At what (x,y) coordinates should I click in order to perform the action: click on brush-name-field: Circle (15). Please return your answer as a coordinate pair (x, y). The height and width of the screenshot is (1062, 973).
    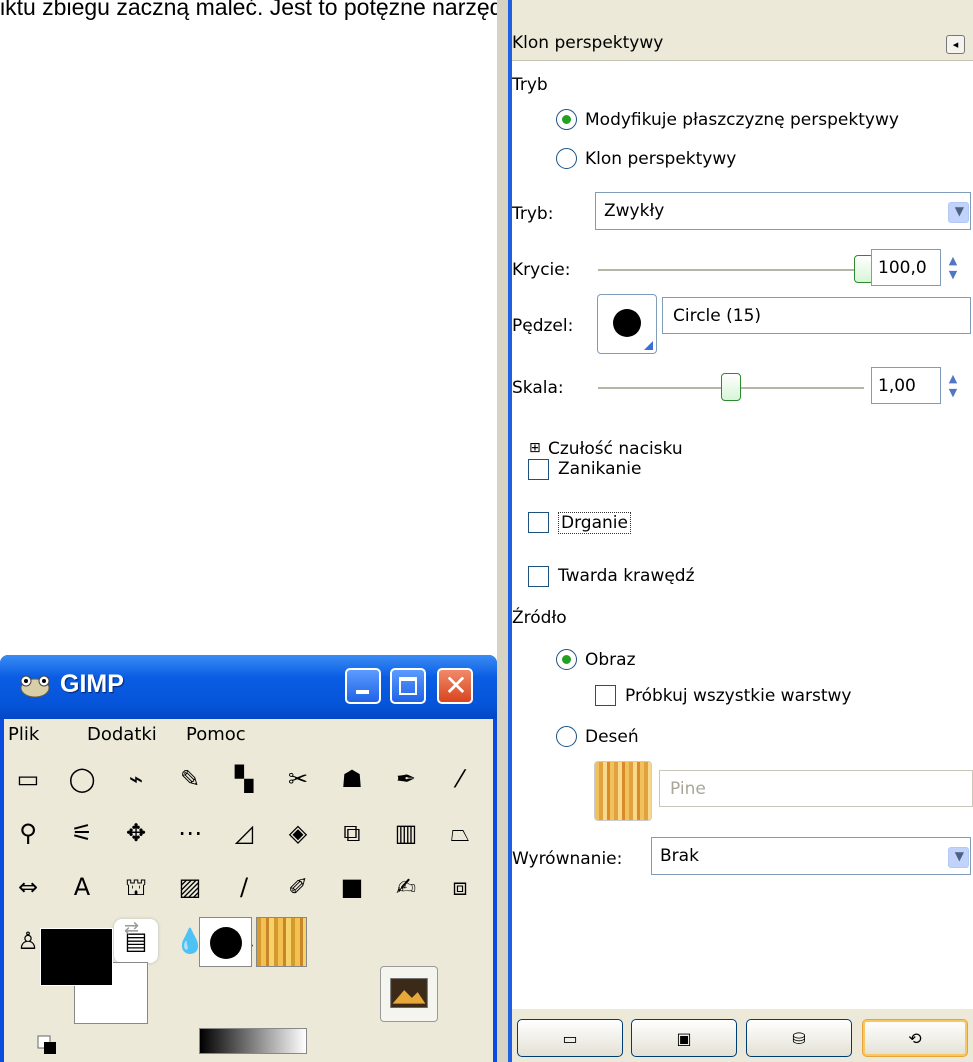
    Looking at the image, I should click on (816, 315).